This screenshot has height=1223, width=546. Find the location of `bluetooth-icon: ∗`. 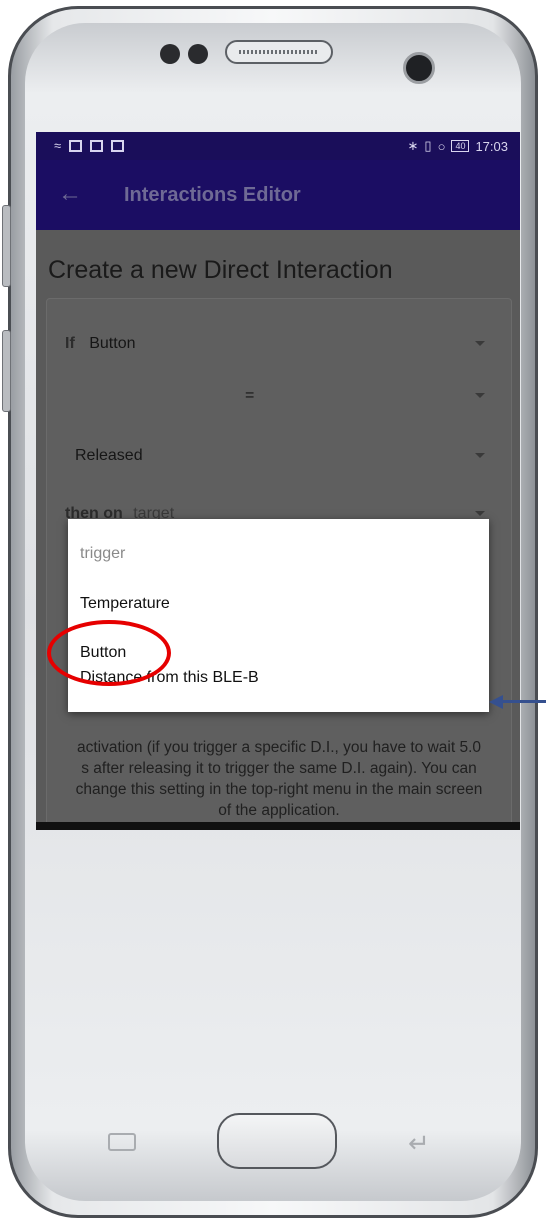

bluetooth-icon: ∗ is located at coordinates (413, 145).